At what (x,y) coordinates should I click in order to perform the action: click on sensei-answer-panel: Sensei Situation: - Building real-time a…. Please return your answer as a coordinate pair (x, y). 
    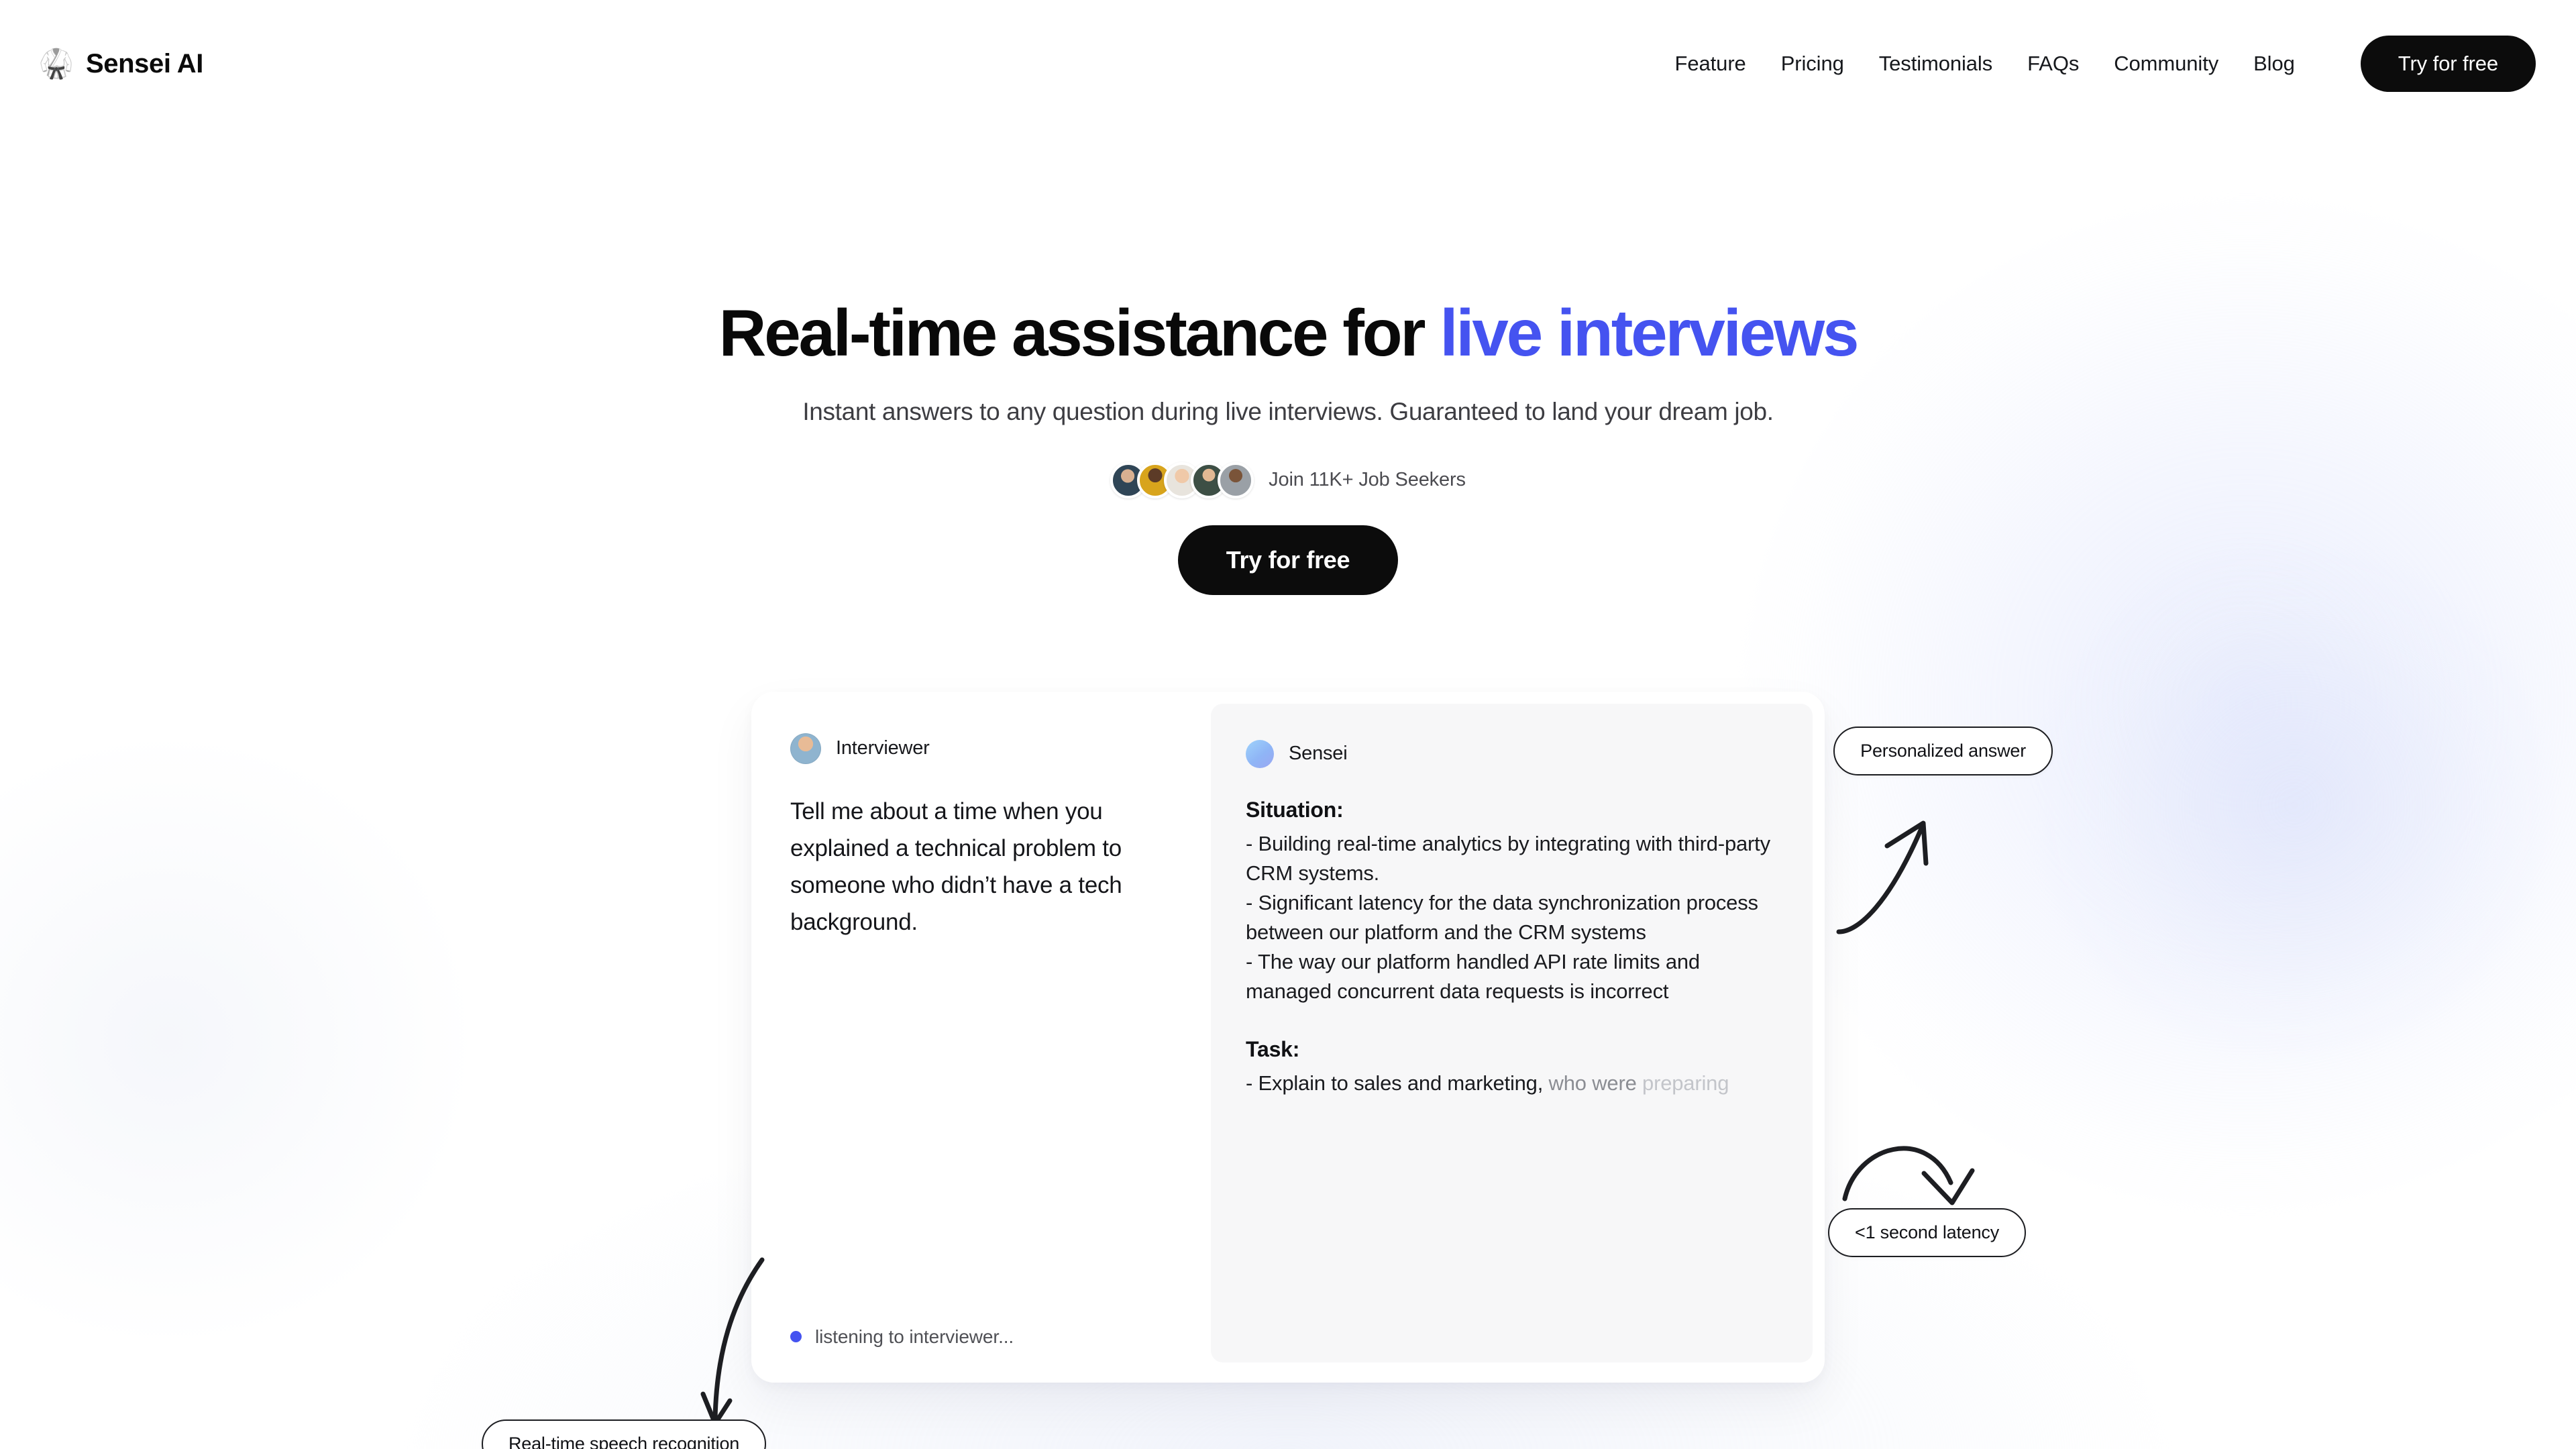
    Looking at the image, I should click on (1512, 1032).